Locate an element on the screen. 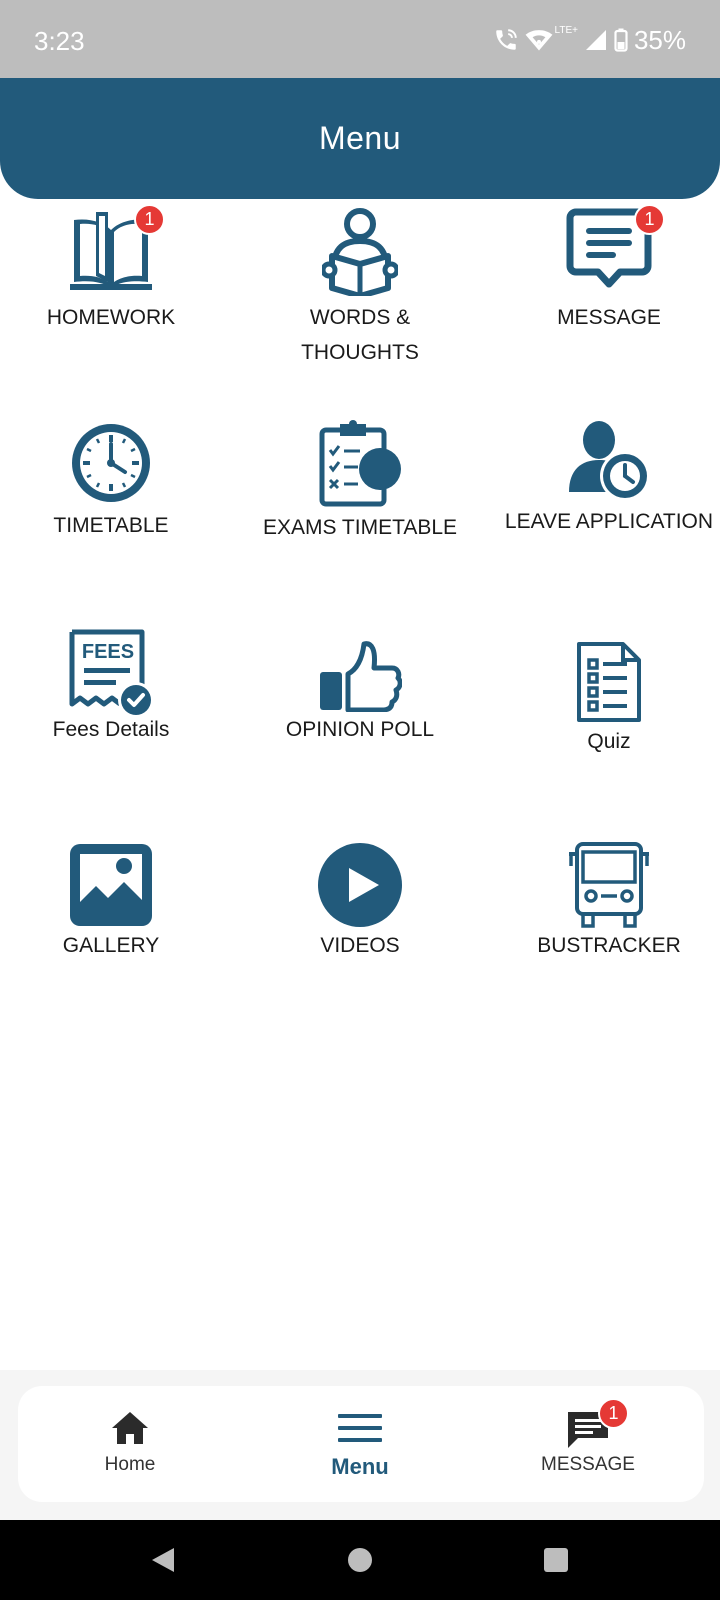 The width and height of the screenshot is (720, 1600). menu-item-message: 1 MESSAGE is located at coordinates (604, 269).